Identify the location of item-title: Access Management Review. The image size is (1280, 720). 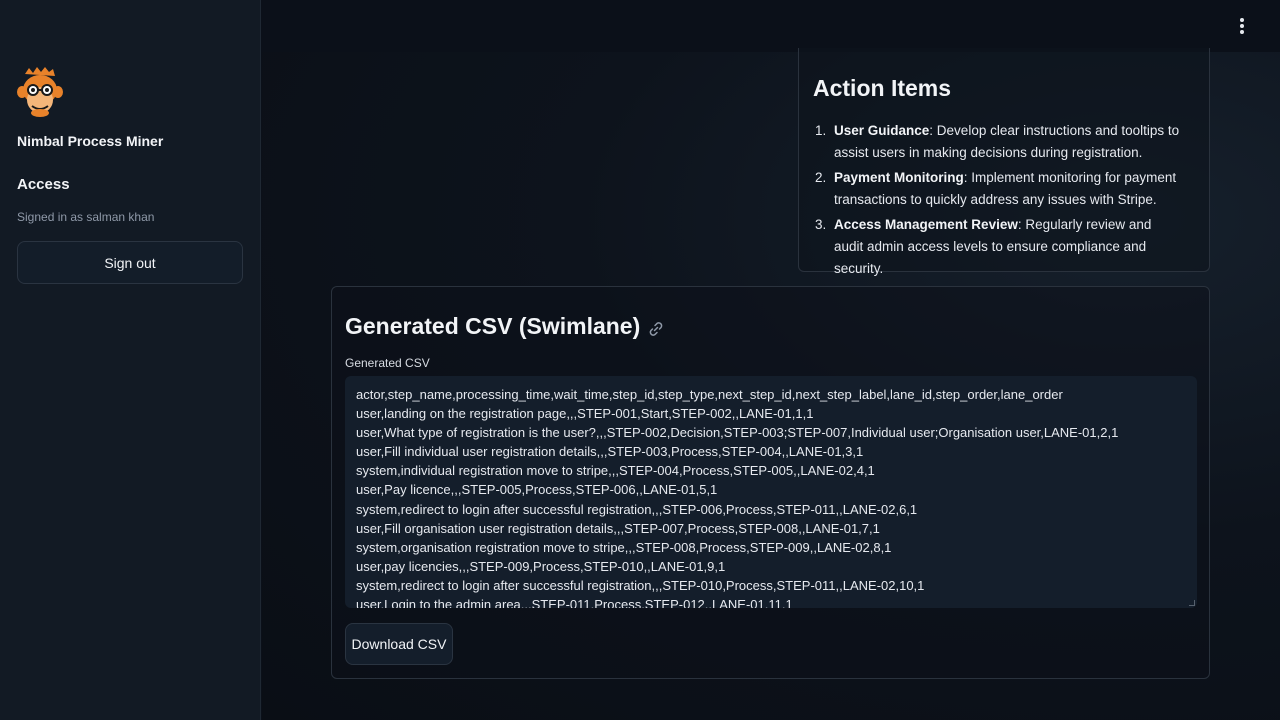
(926, 224).